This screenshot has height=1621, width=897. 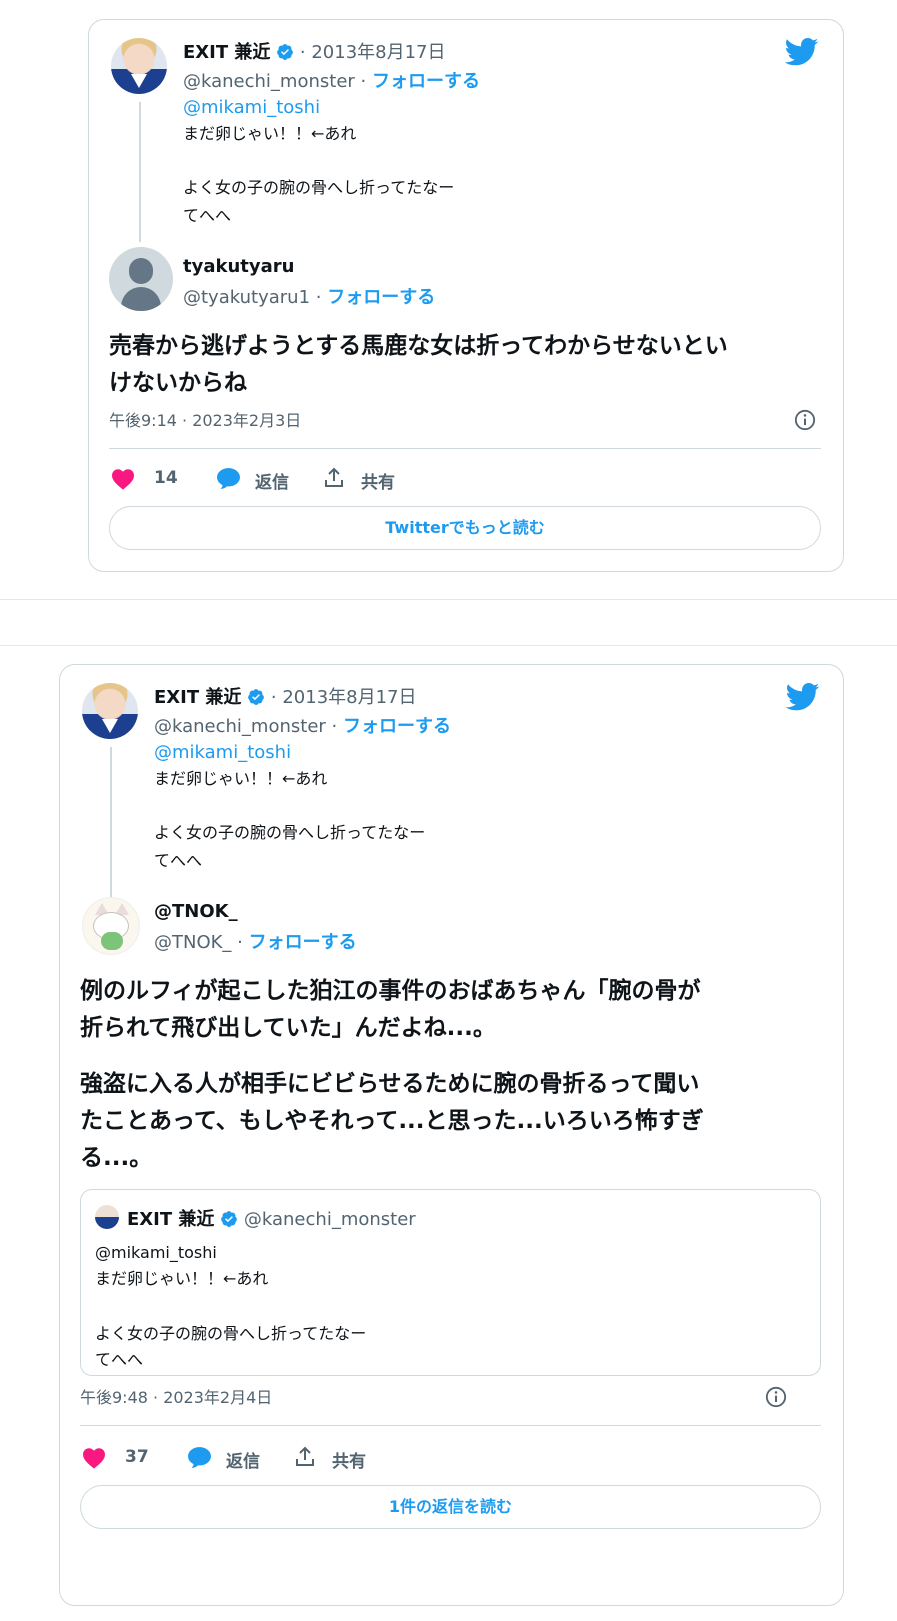 I want to click on tweet-timestamp: 午後9:48 · 2023年2月4日, so click(x=176, y=1398).